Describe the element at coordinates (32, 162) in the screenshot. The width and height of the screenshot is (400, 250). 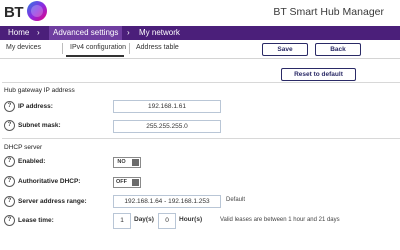
I see `dhcp-enabled-label: Enabled:` at that location.